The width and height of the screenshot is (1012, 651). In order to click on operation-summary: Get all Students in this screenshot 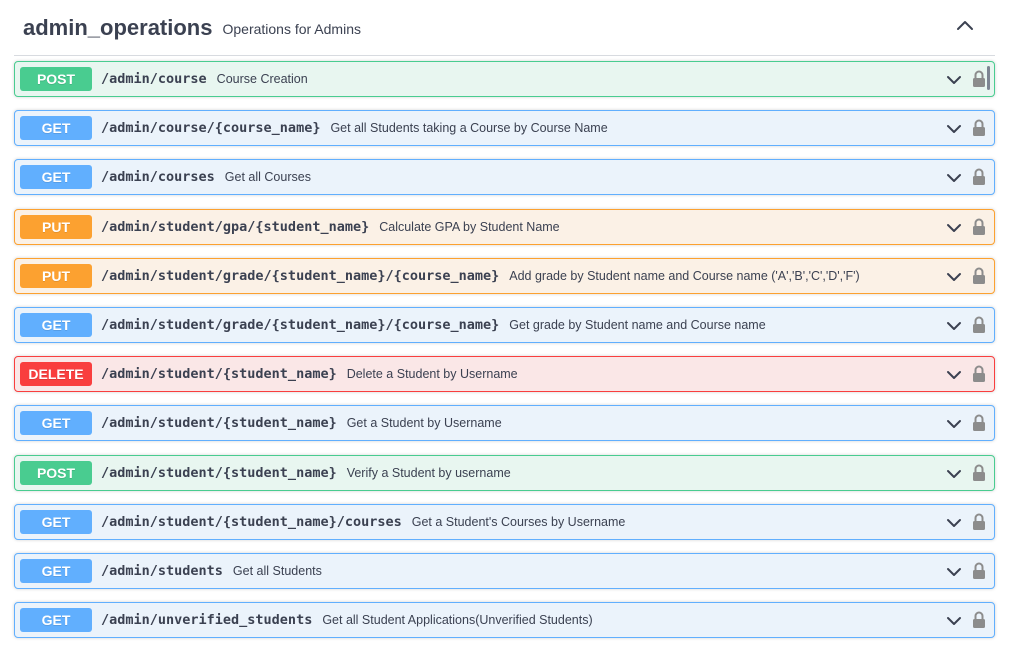, I will do `click(277, 570)`.